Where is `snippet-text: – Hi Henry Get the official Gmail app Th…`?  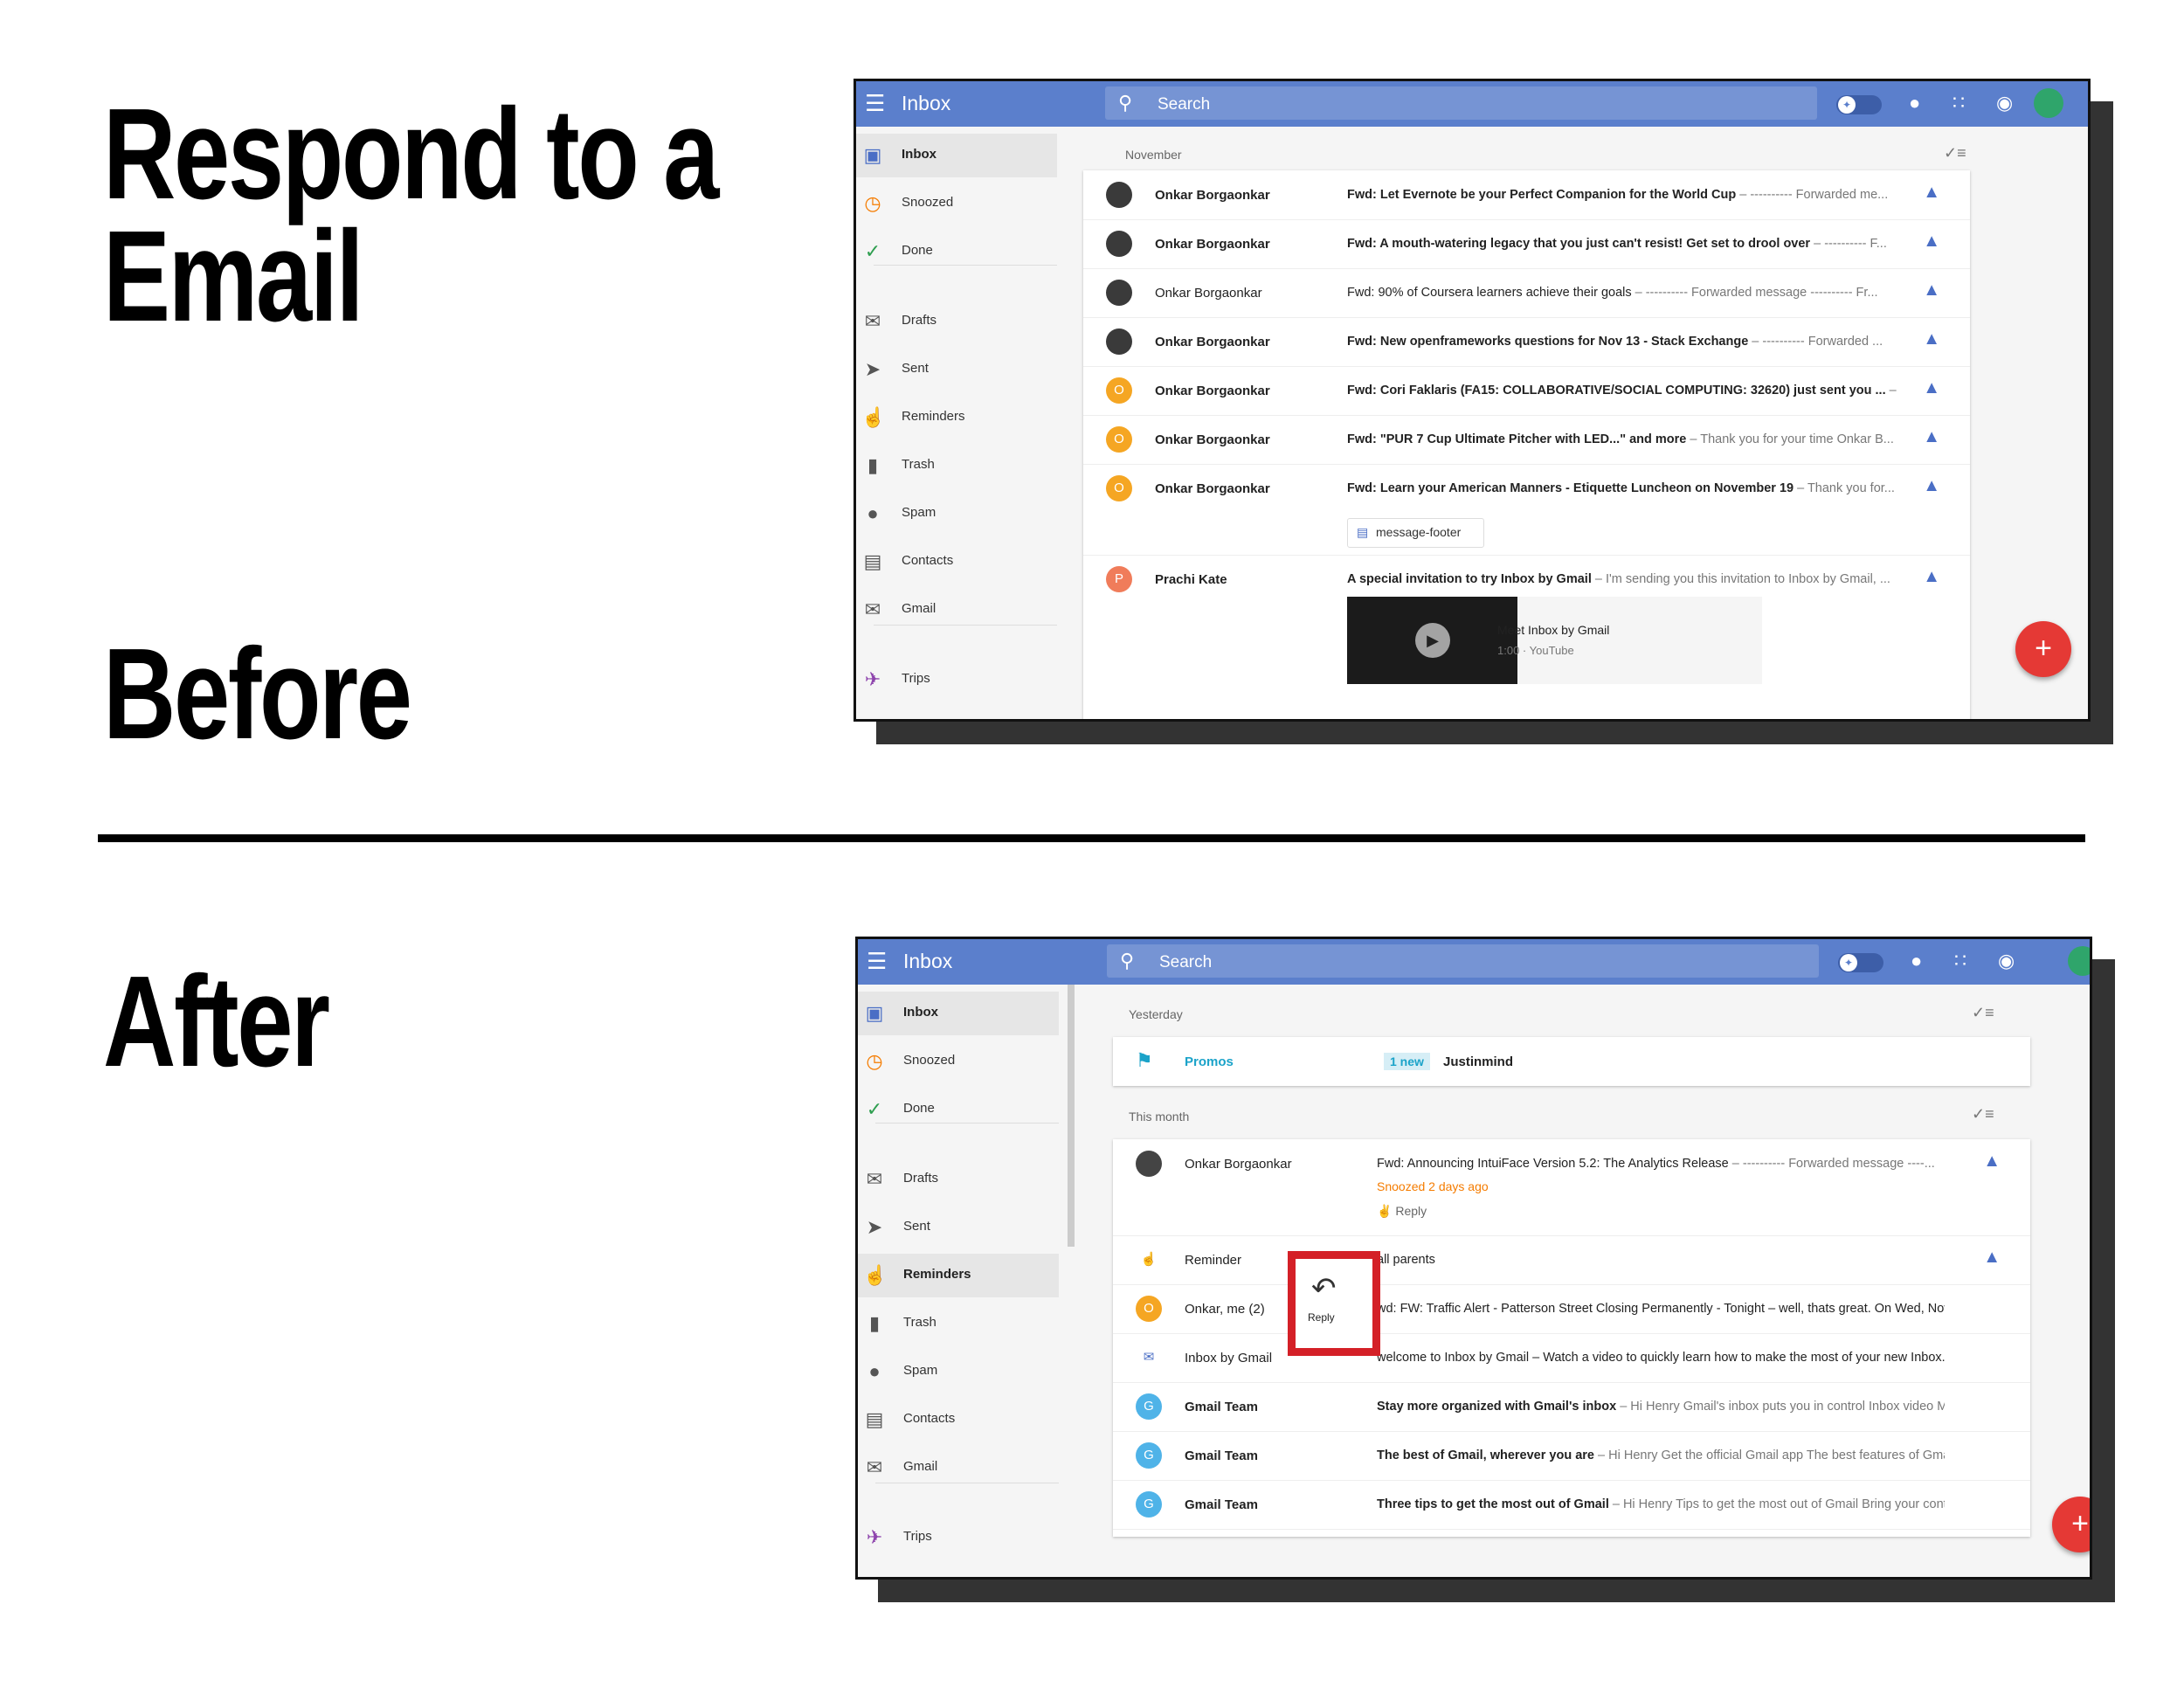
snippet-text: – Hi Henry Get the official Gmail app Th… is located at coordinates (1769, 1455).